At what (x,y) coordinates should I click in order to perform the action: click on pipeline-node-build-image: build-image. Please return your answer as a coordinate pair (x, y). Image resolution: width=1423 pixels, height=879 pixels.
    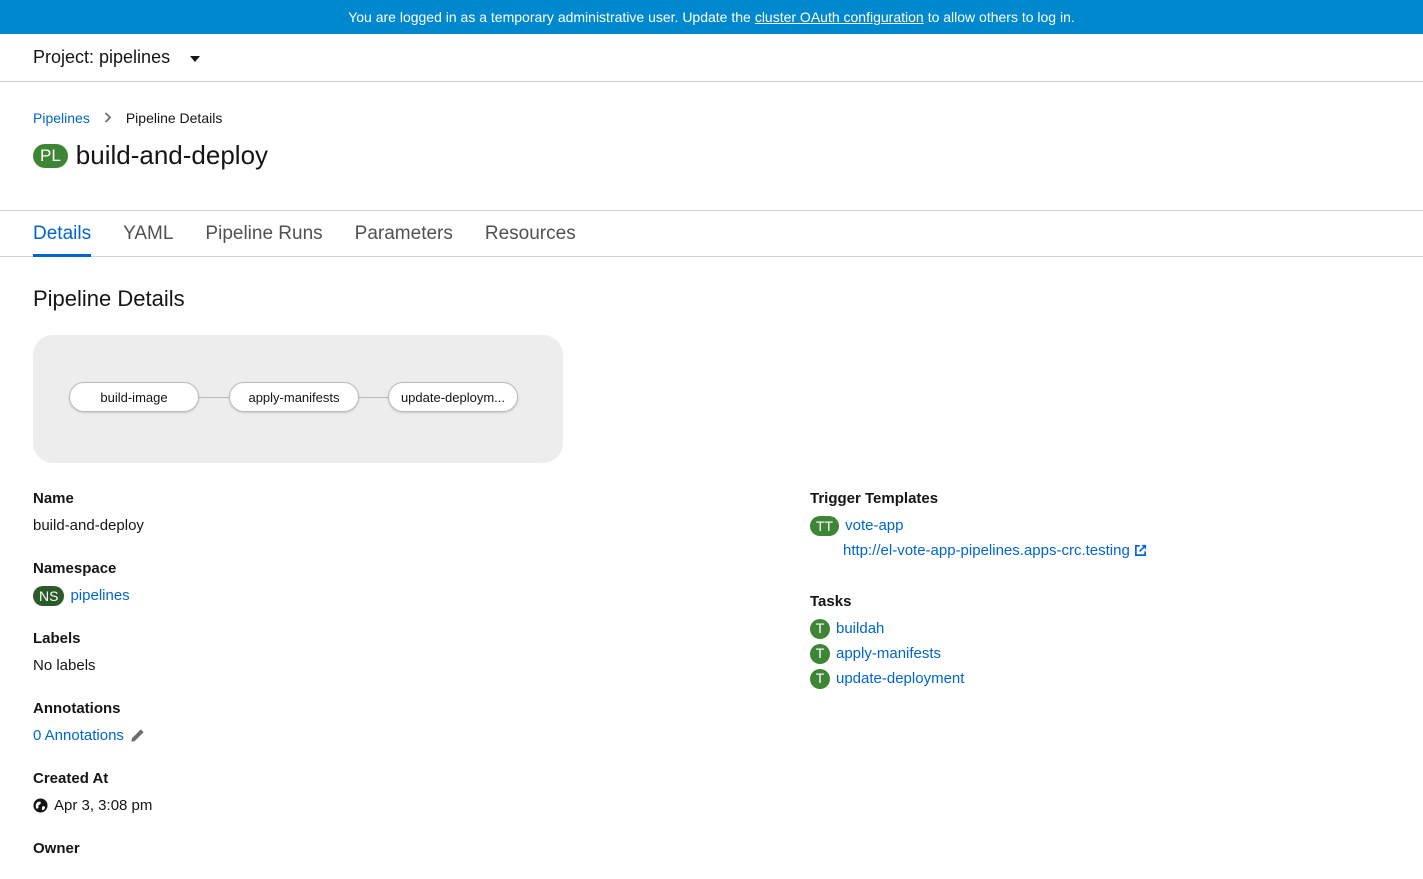
    Looking at the image, I should click on (134, 397).